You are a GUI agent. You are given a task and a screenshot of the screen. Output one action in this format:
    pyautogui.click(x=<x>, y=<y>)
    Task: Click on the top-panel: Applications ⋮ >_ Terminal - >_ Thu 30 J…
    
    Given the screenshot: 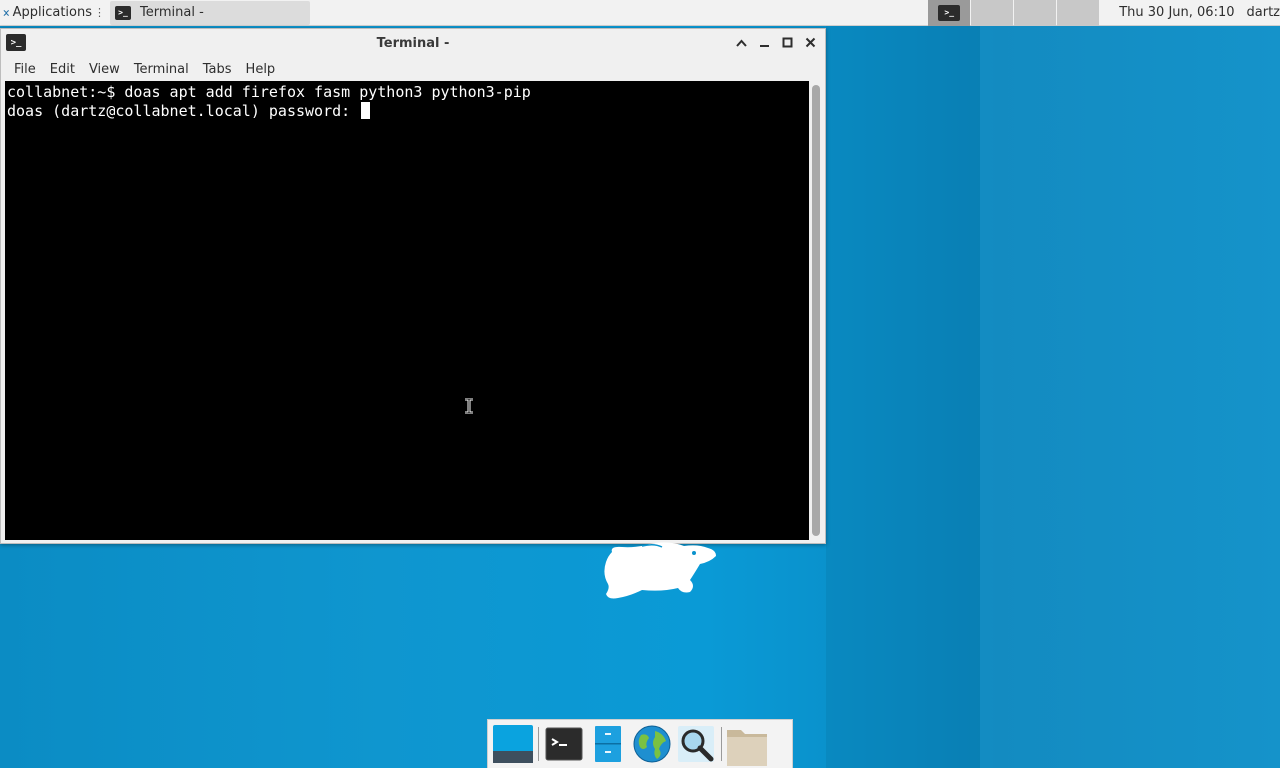 What is the action you would take?
    pyautogui.click(x=640, y=13)
    